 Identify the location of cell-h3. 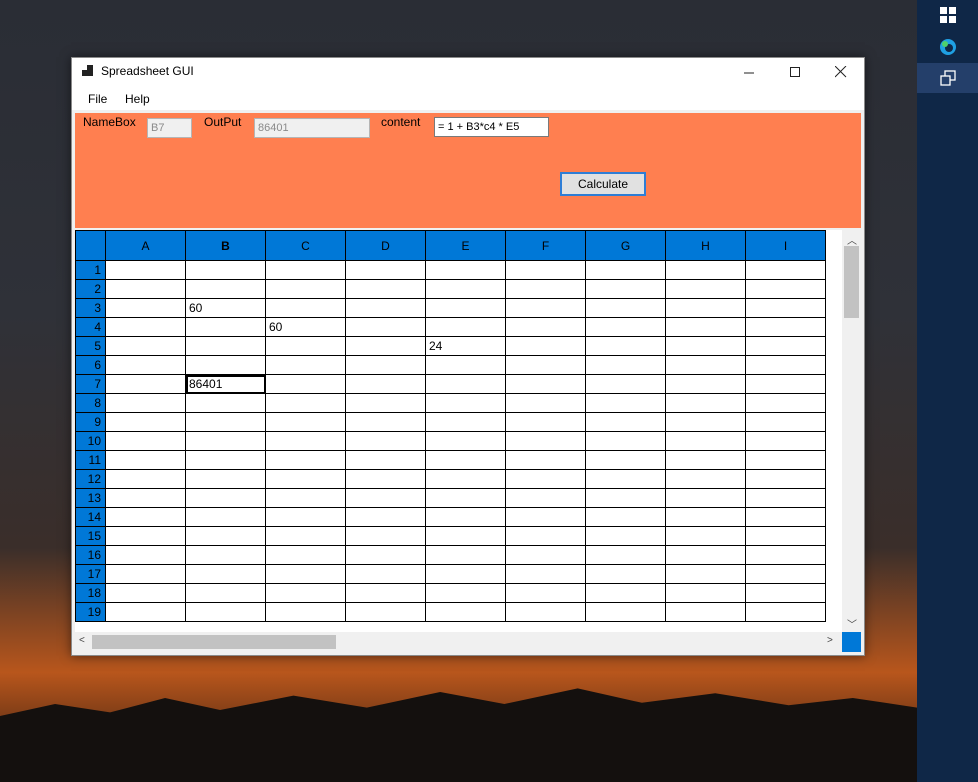
(705, 308).